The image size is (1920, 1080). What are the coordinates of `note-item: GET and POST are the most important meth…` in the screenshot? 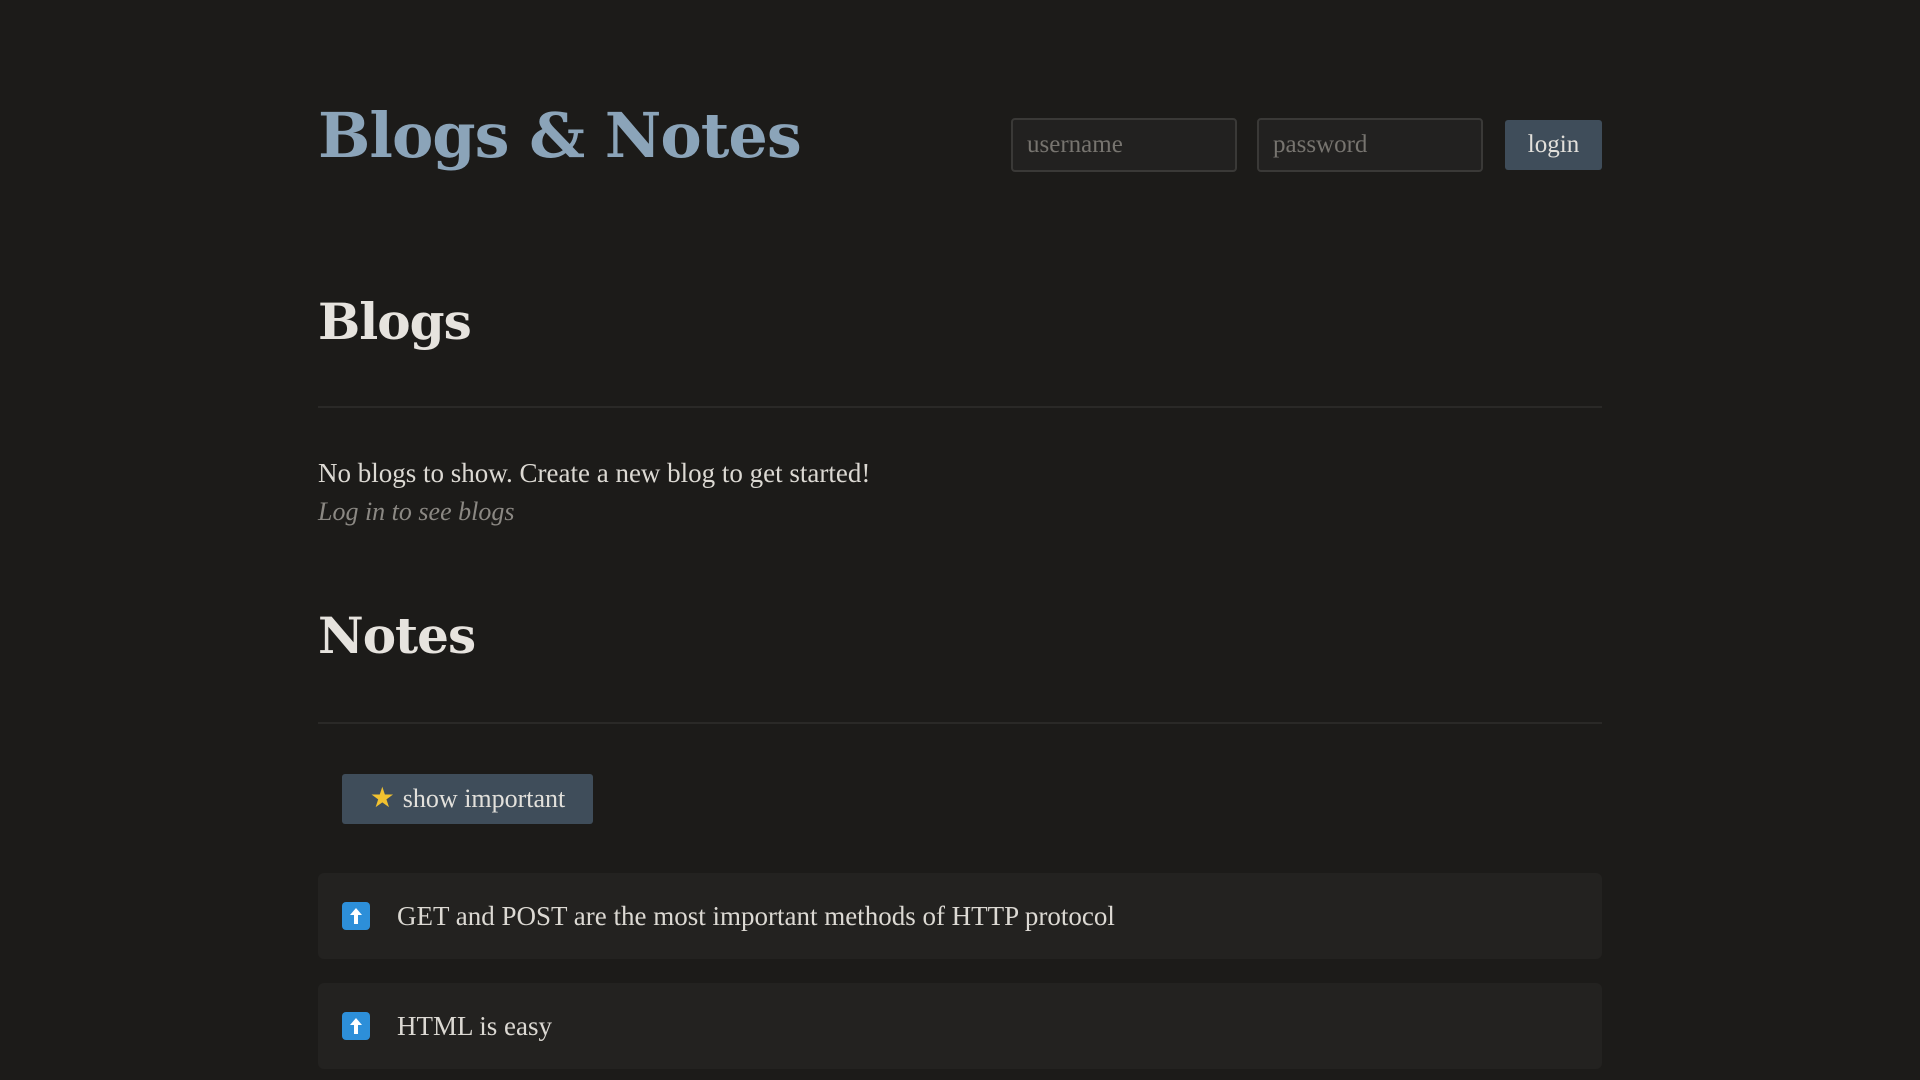 It's located at (960, 916).